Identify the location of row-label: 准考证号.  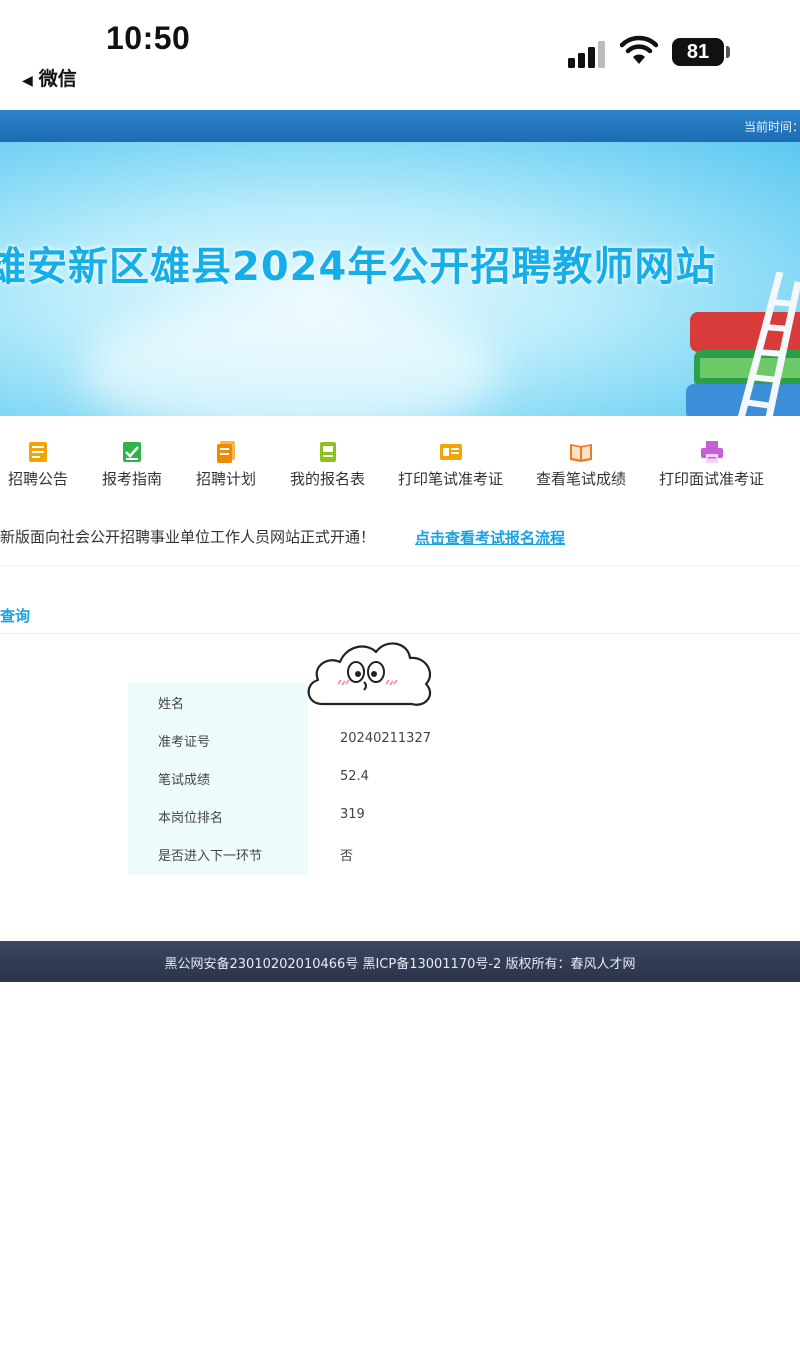
(184, 742).